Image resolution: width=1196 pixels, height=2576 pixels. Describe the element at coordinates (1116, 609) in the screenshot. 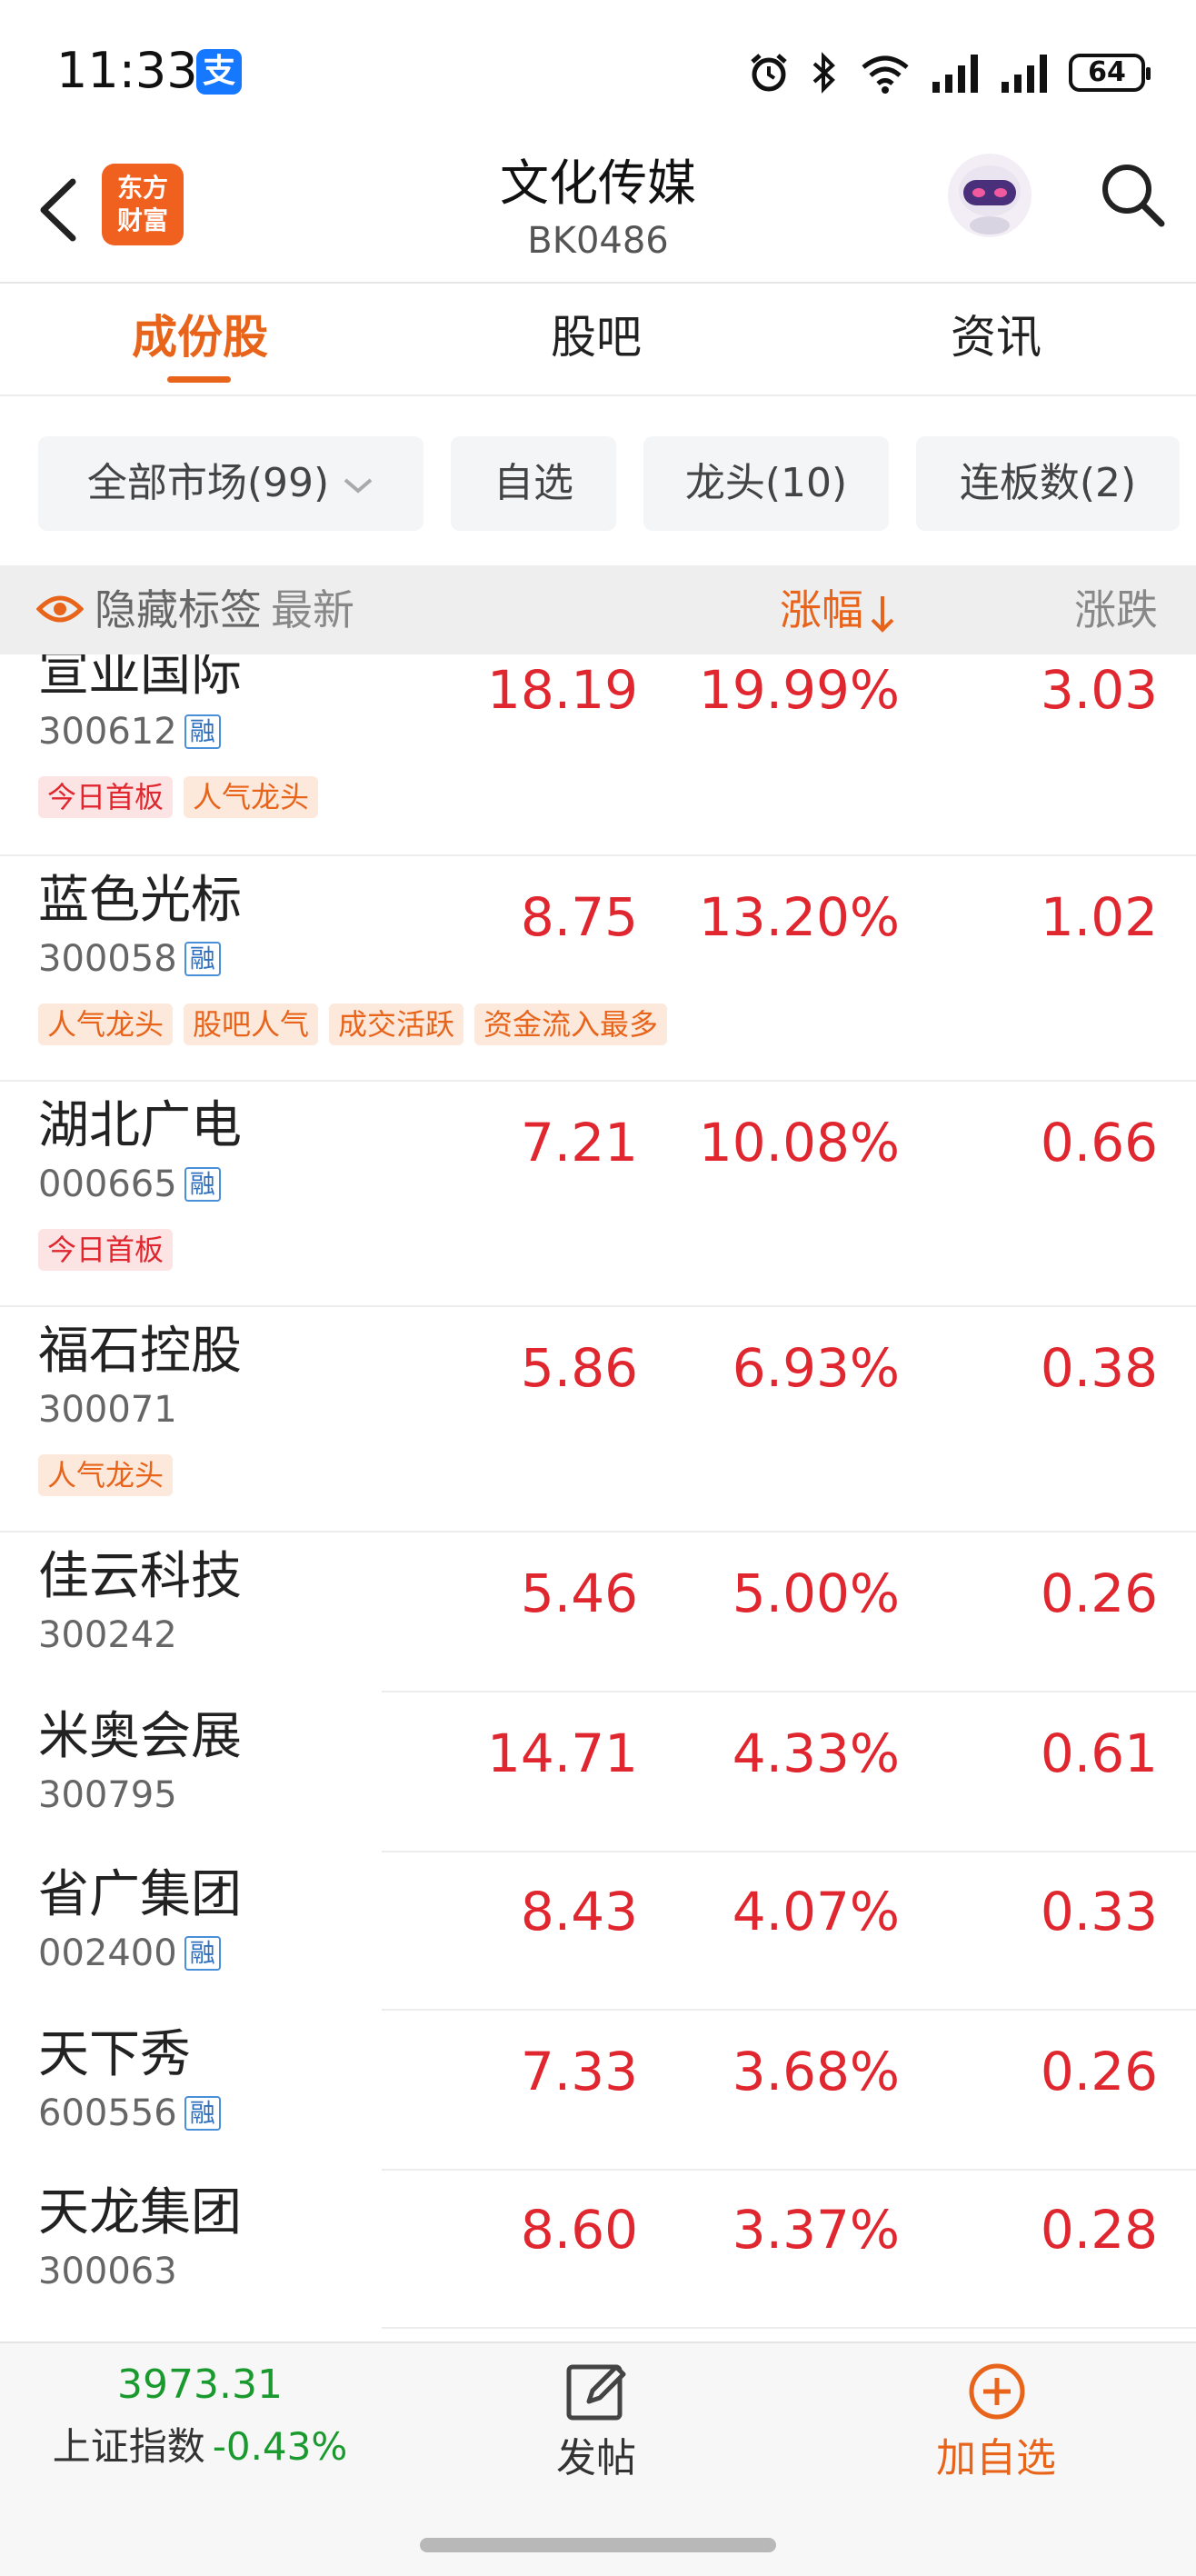

I see `column-change: 涨跌` at that location.